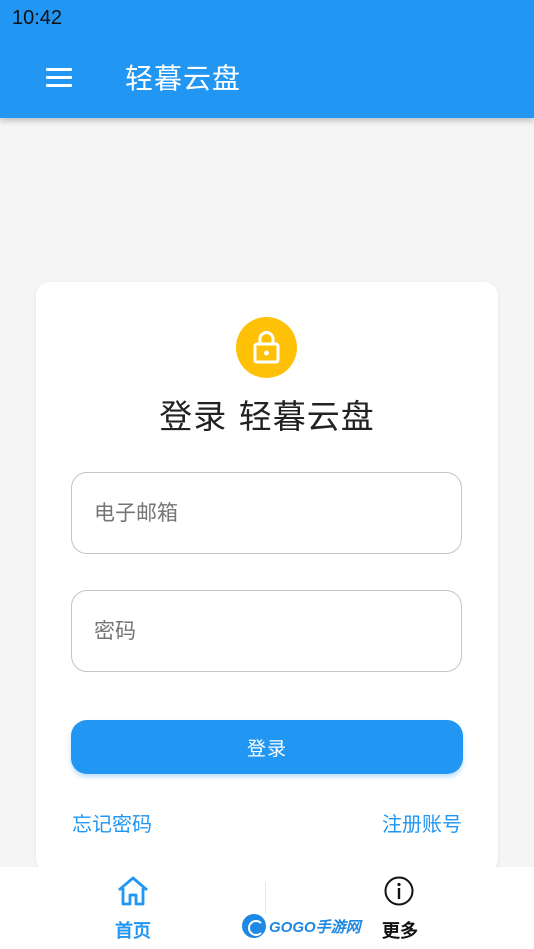  I want to click on email-field, so click(266, 513).